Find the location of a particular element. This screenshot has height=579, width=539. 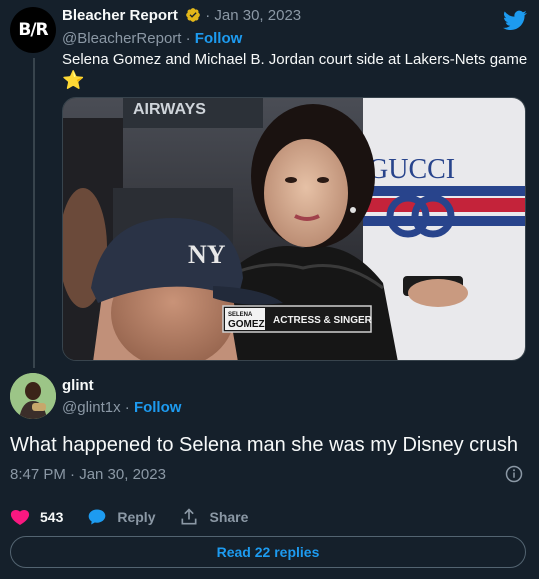

twitter-bird-icon is located at coordinates (515, 20).